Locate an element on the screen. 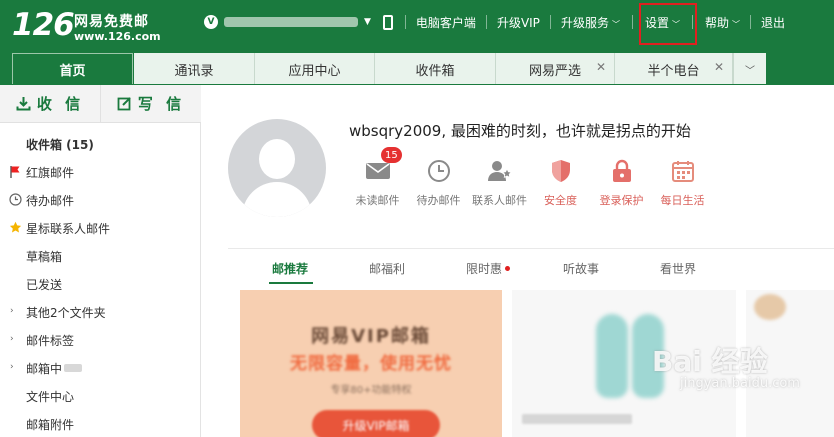 The image size is (834, 437). folder-file-center: 文件中心 is located at coordinates (100, 396).